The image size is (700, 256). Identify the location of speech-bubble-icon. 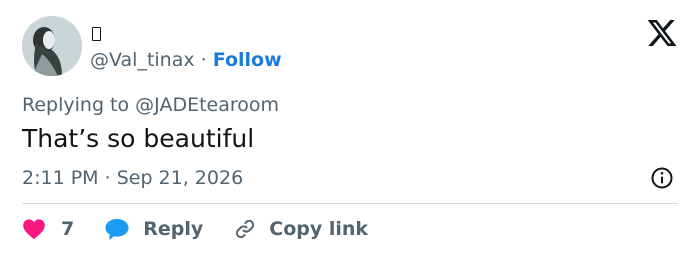
(117, 229).